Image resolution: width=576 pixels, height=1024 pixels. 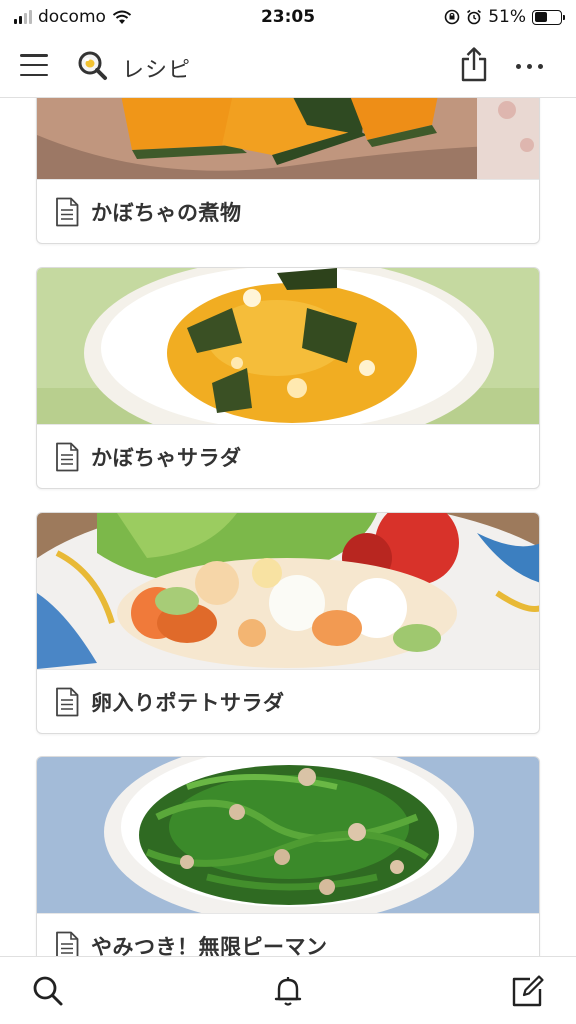 I want to click on carrier-name: docomo, so click(x=72, y=17).